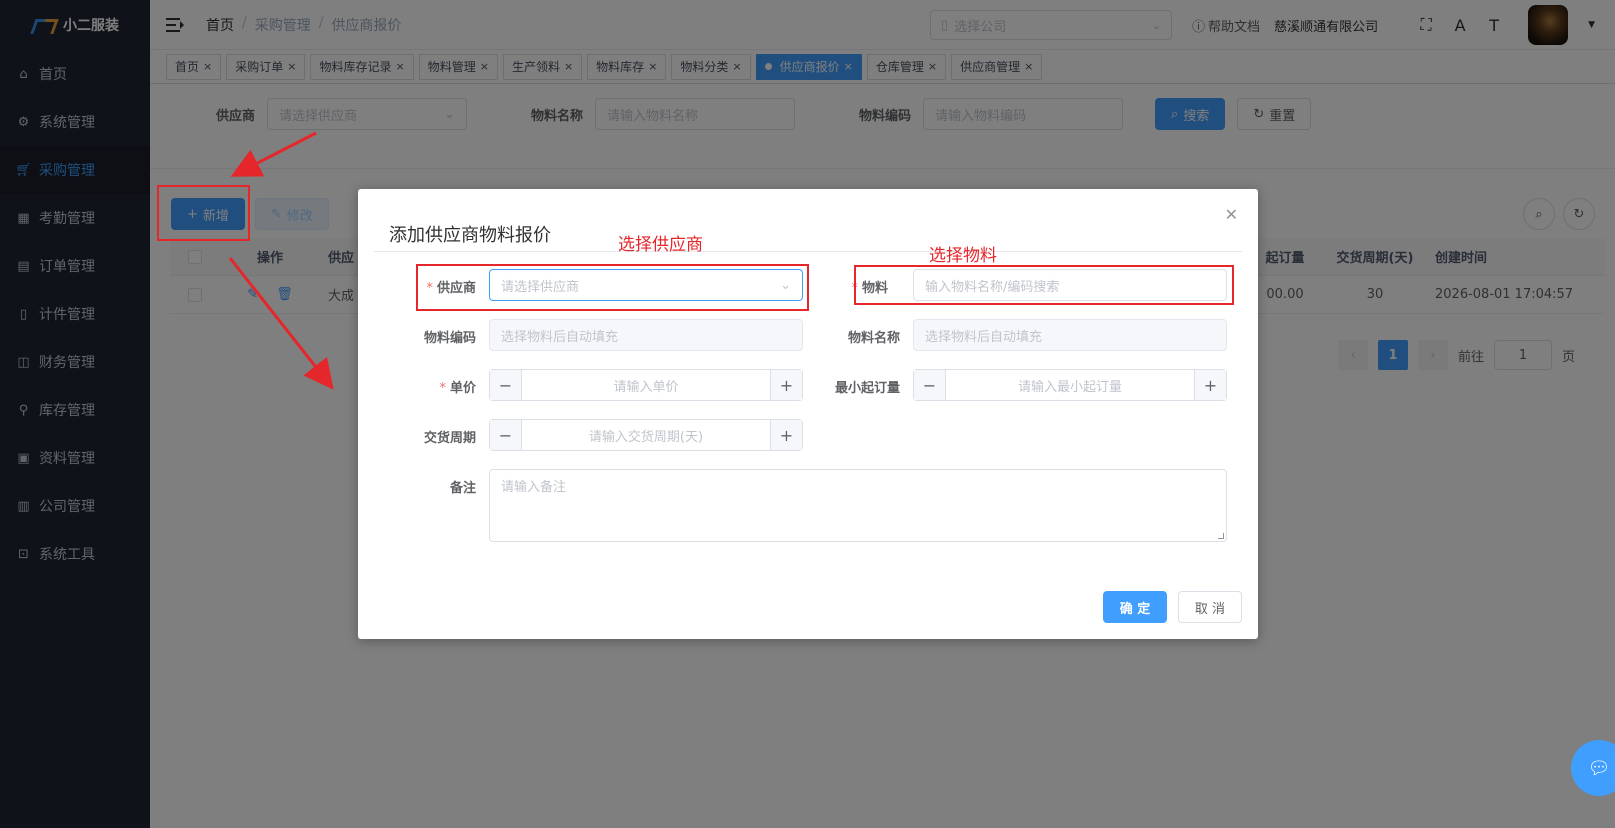  Describe the element at coordinates (612, 287) in the screenshot. I see `annotation-supplier-box` at that location.